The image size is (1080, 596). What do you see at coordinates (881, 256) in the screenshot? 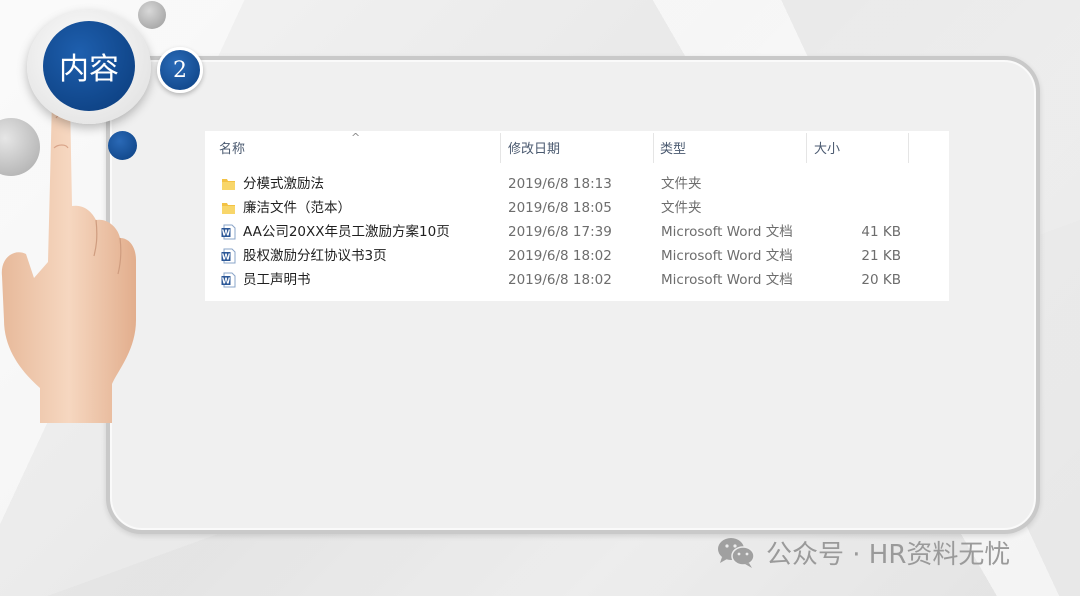
I see `file-size: 21 KB` at bounding box center [881, 256].